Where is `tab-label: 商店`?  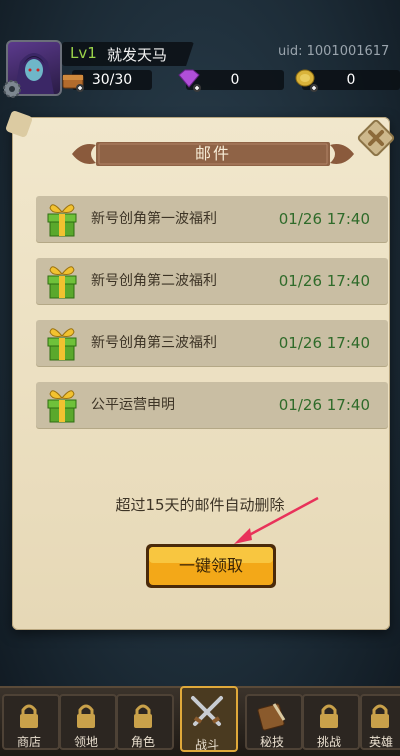
tab-label: 商店 is located at coordinates (28, 742).